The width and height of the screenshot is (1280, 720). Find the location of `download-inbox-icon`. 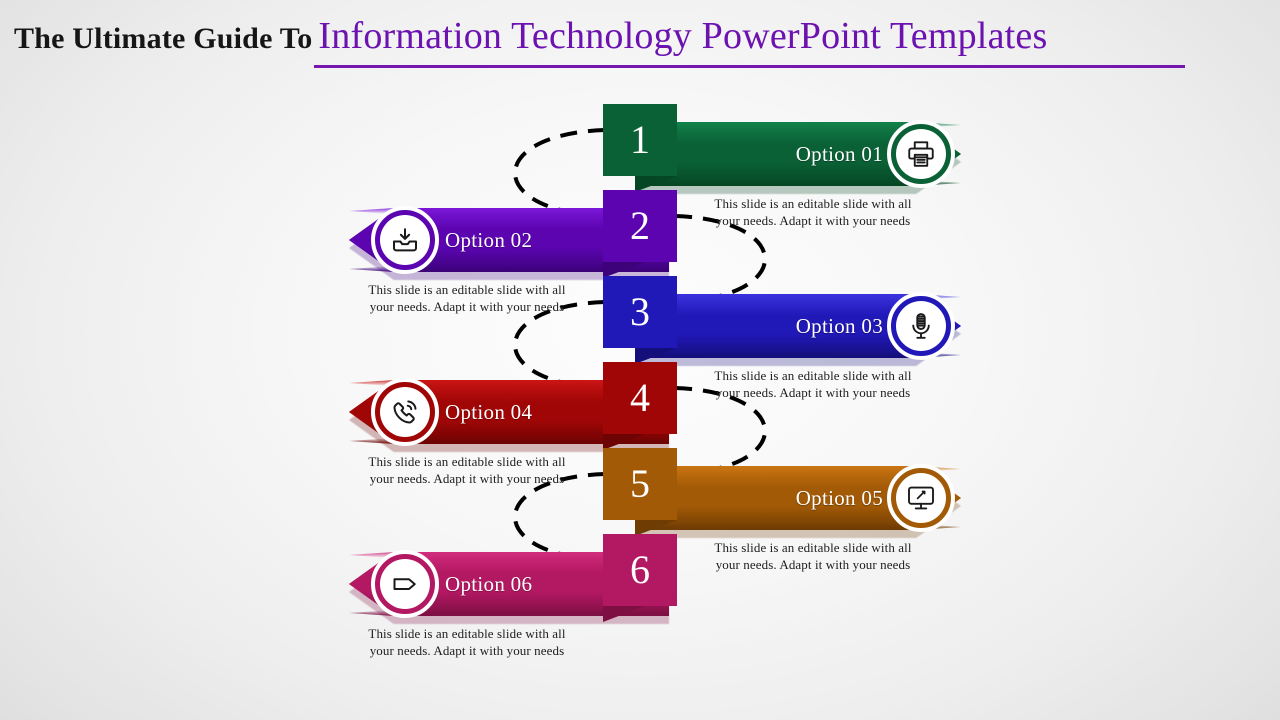

download-inbox-icon is located at coordinates (405, 240).